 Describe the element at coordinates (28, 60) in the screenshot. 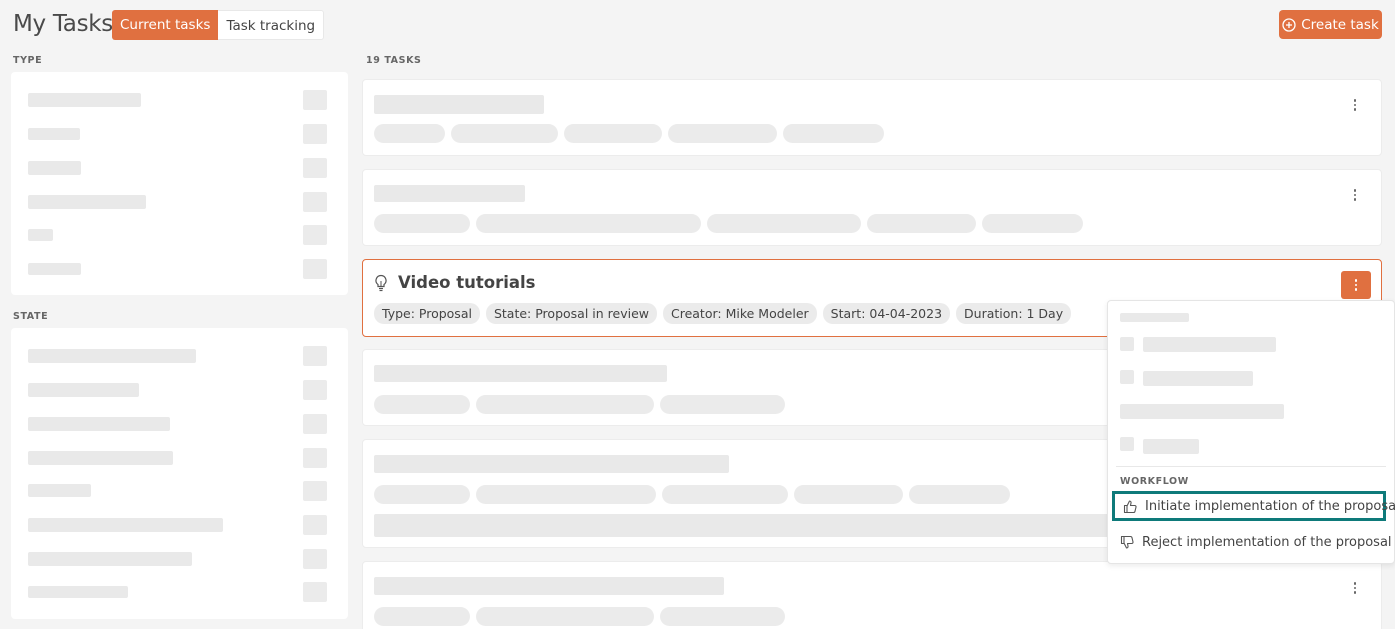

I see `type-section-label: TYPE` at that location.